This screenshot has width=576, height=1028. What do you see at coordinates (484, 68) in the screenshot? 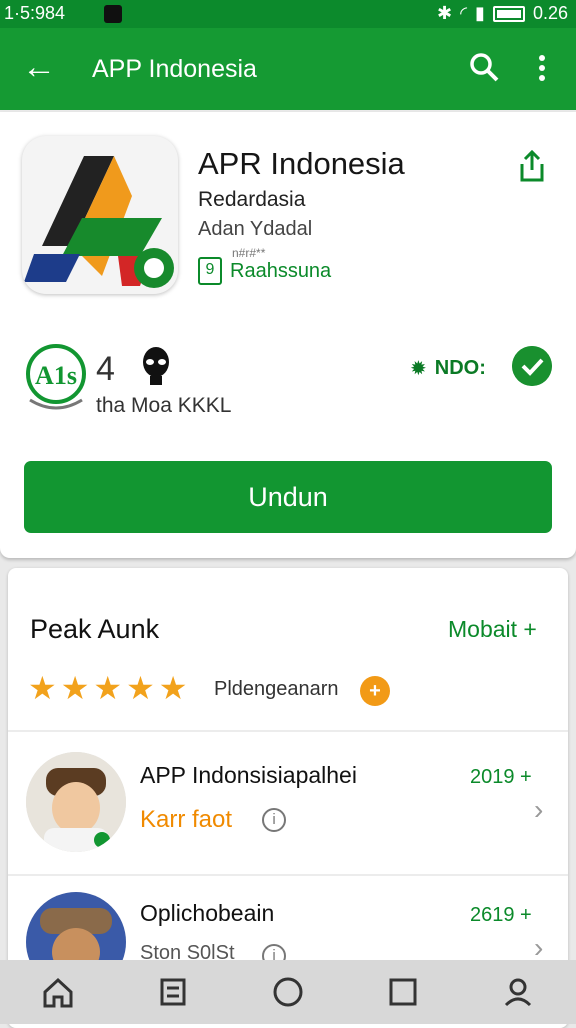
I see `search-icon` at bounding box center [484, 68].